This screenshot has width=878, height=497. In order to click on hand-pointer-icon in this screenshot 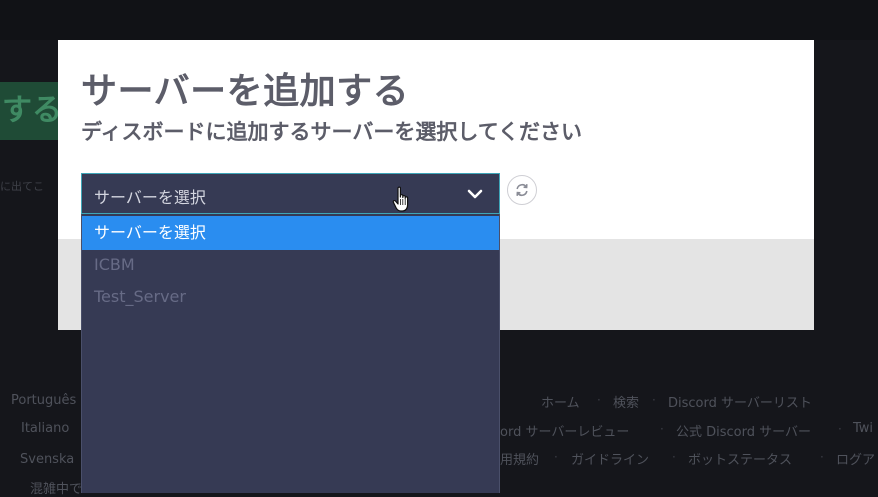, I will do `click(400, 199)`.